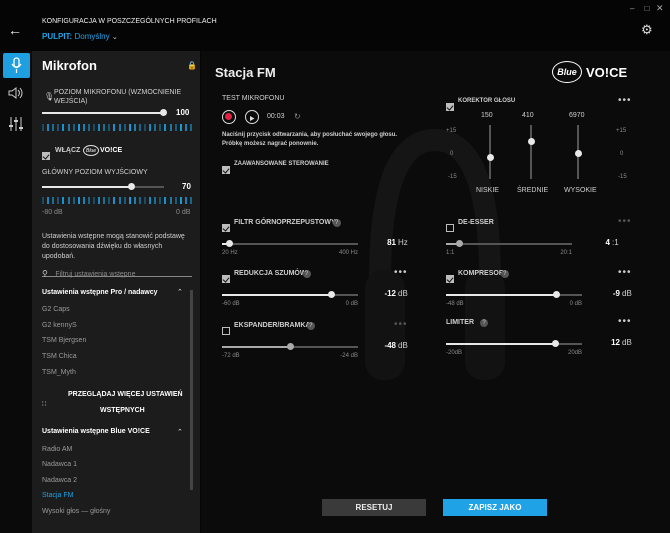  Describe the element at coordinates (450, 228) in the screenshot. I see `deesser-checkbox` at that location.